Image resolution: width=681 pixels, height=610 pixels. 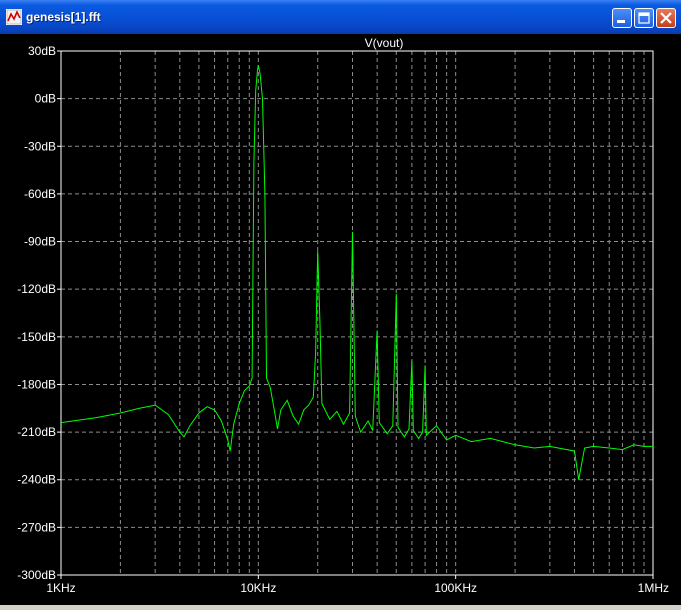 What do you see at coordinates (40, 194) in the screenshot?
I see `y-tick-label: -60dB` at bounding box center [40, 194].